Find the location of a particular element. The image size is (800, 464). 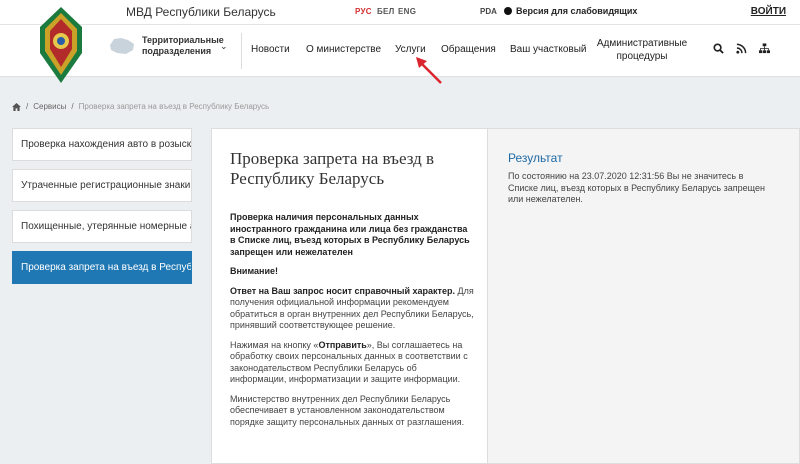

sitemap-icon is located at coordinates (764, 48).